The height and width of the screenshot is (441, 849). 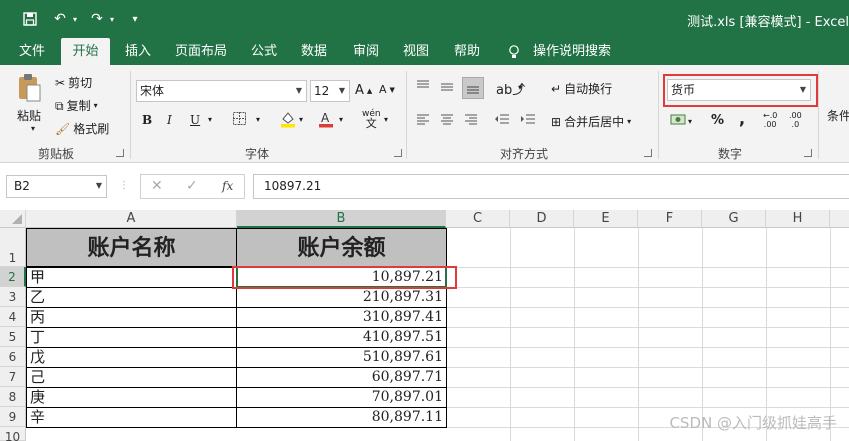 What do you see at coordinates (678, 120) in the screenshot?
I see `accounting-format-icon` at bounding box center [678, 120].